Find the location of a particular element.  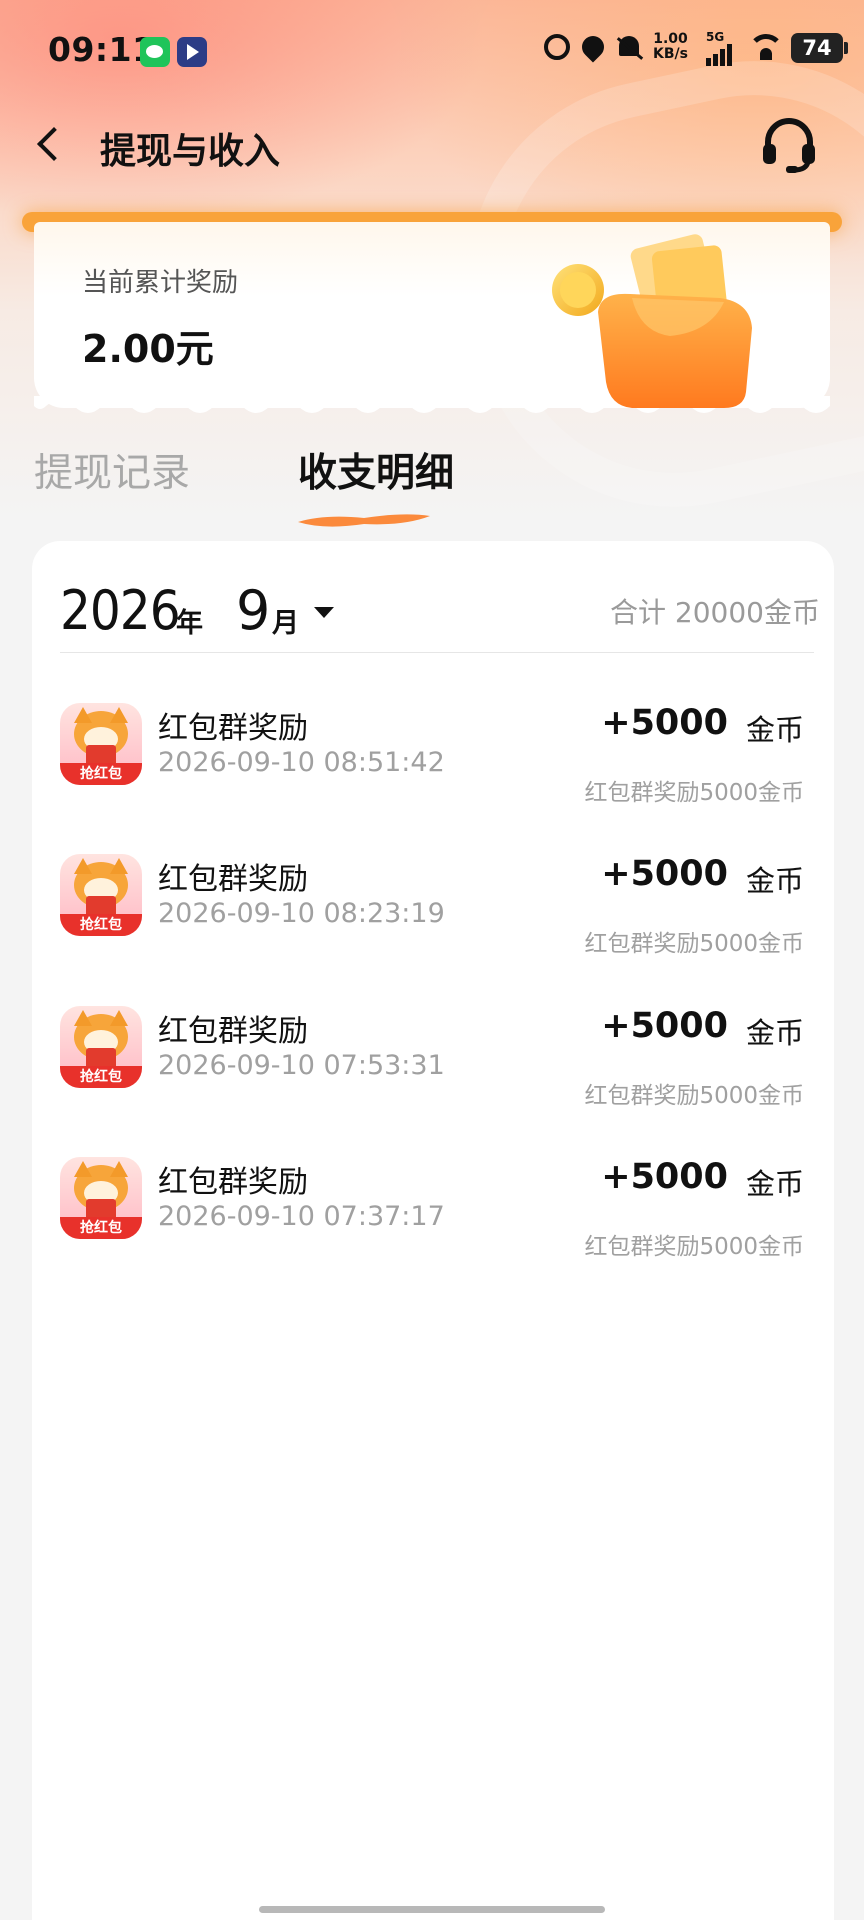

battery-icon: 74 is located at coordinates (819, 48).